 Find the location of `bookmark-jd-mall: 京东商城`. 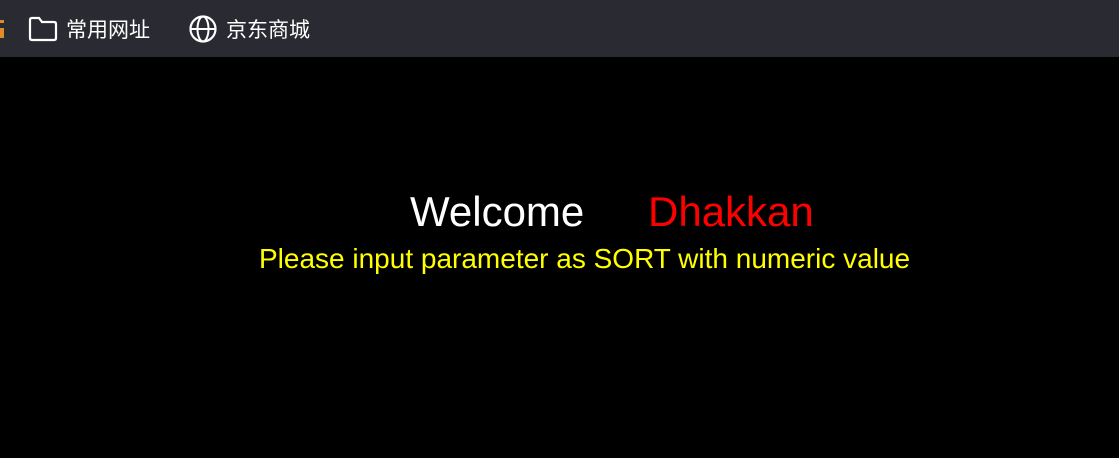

bookmark-jd-mall: 京东商城 is located at coordinates (249, 28).